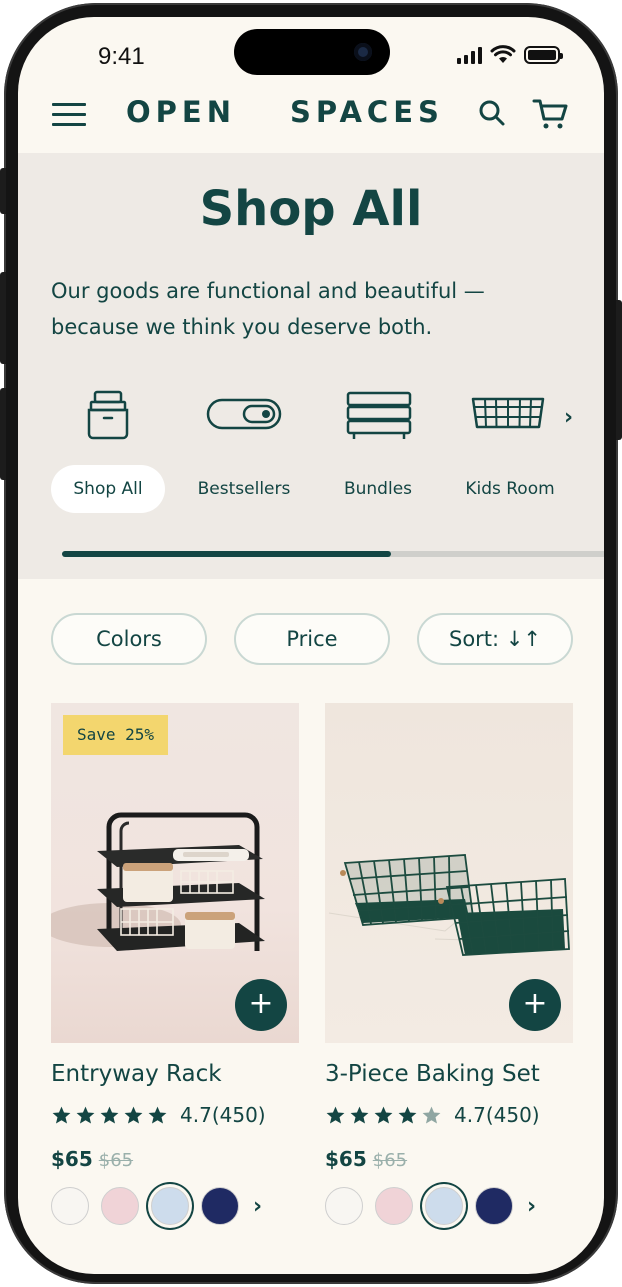  I want to click on camera-icon, so click(363, 52).